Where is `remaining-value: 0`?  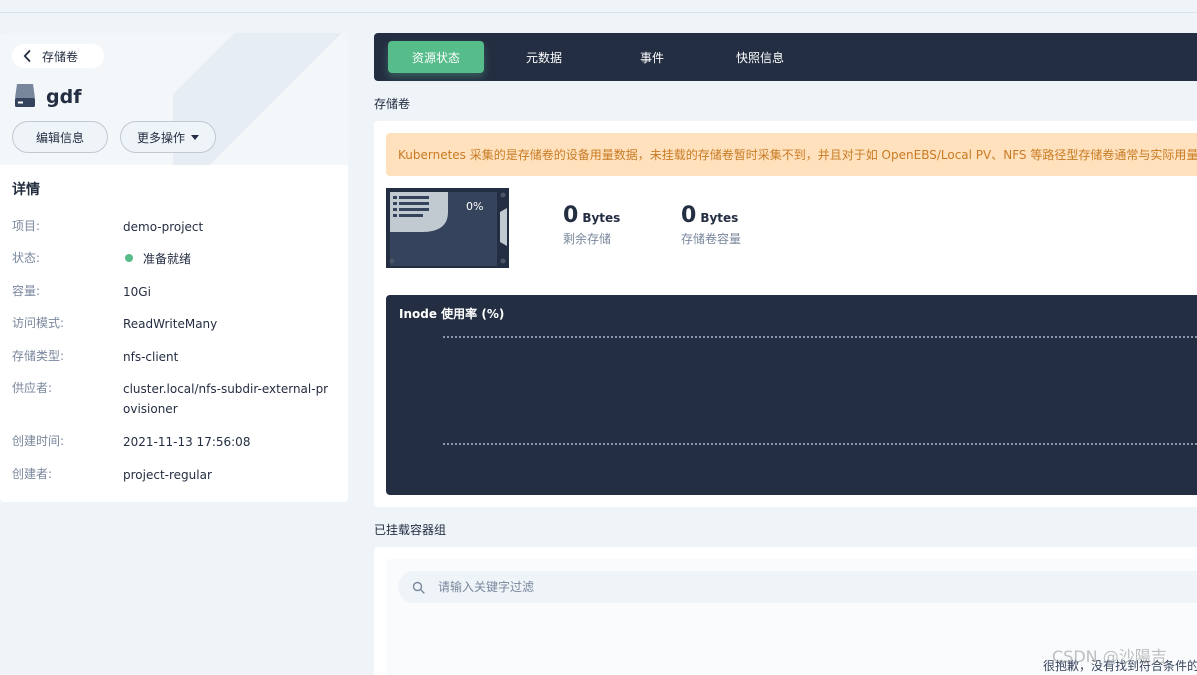
remaining-value: 0 is located at coordinates (571, 215).